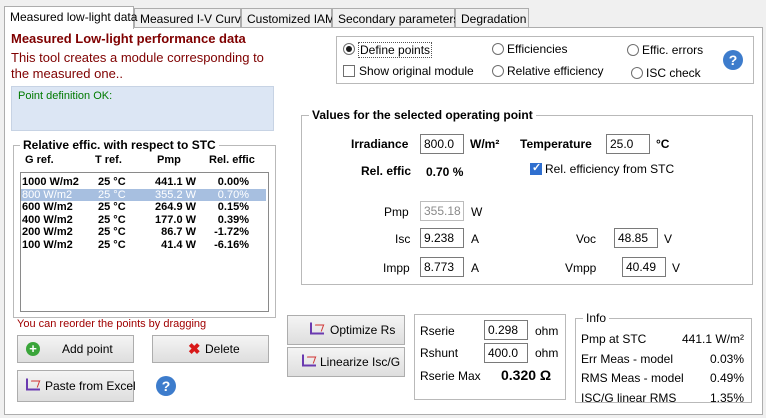  What do you see at coordinates (231, 244) in the screenshot?
I see `table-cell: -6.16%` at bounding box center [231, 244].